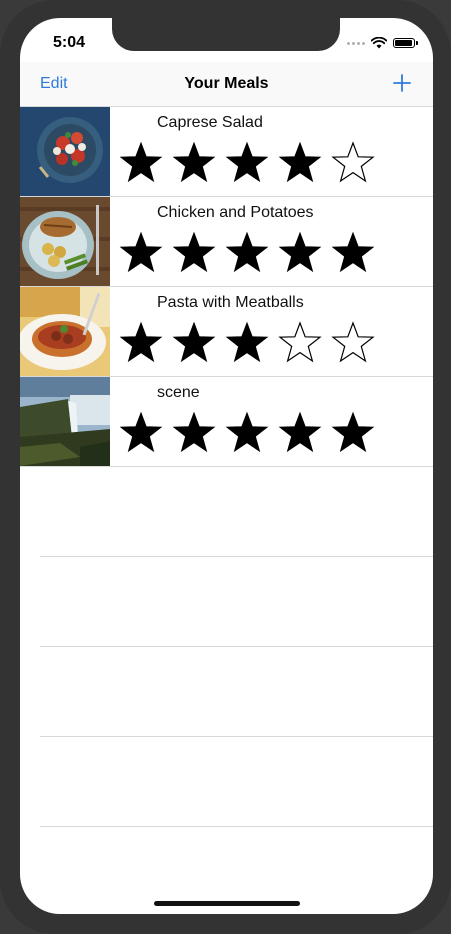  I want to click on status-icons, so click(382, 43).